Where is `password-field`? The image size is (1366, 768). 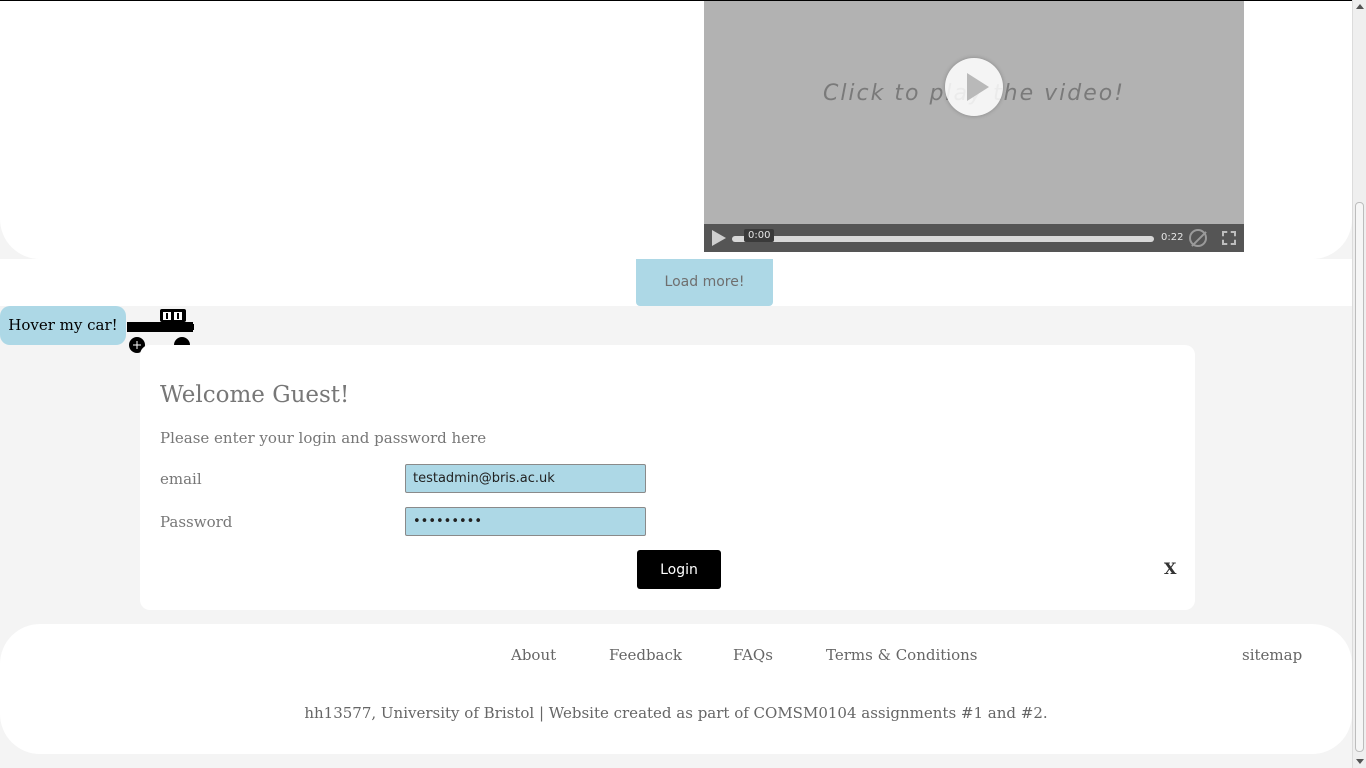
password-field is located at coordinates (525, 521).